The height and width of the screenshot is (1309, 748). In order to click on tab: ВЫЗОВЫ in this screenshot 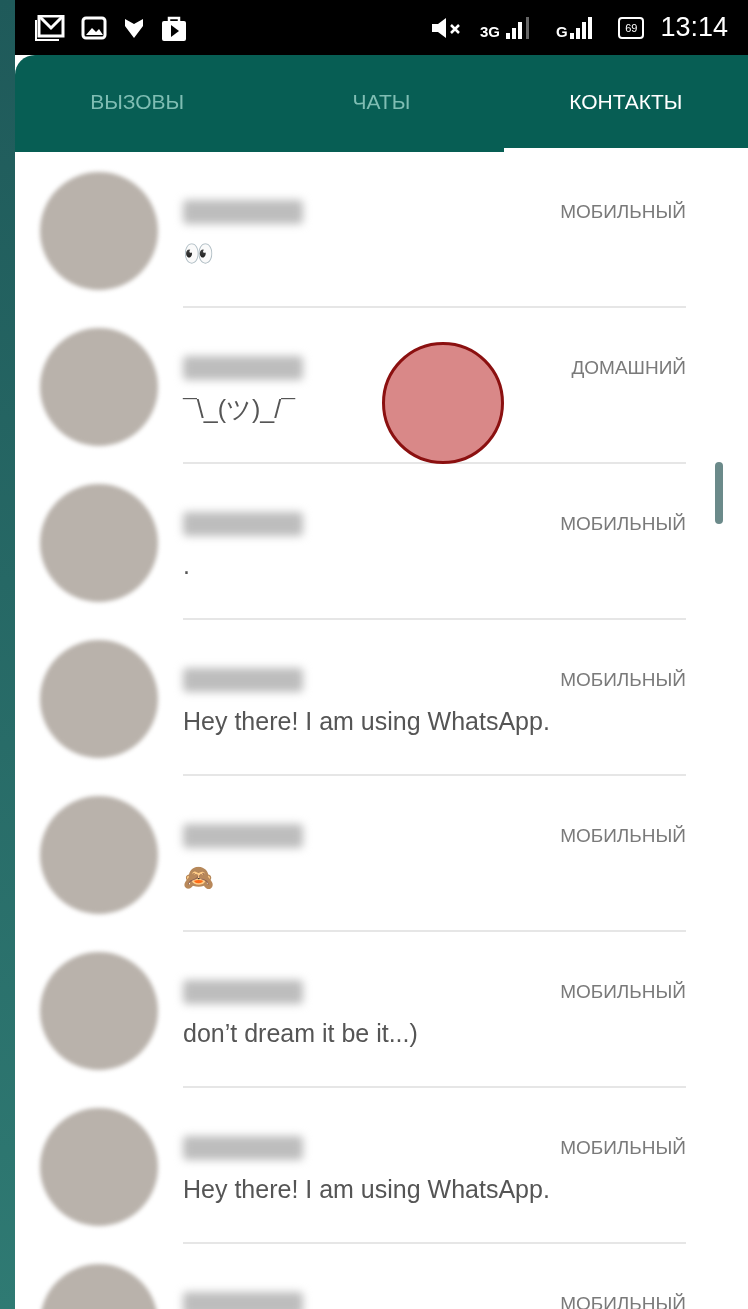, I will do `click(137, 103)`.